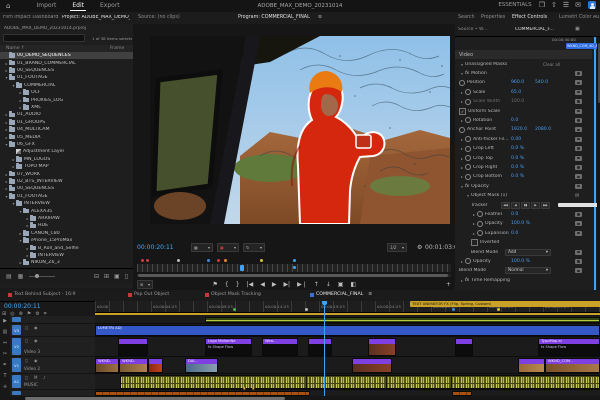 The height and width of the screenshot is (400, 600). I want to click on tree-item: ▸ 01_BRAND_COMMERCIAL, so click(66, 62).